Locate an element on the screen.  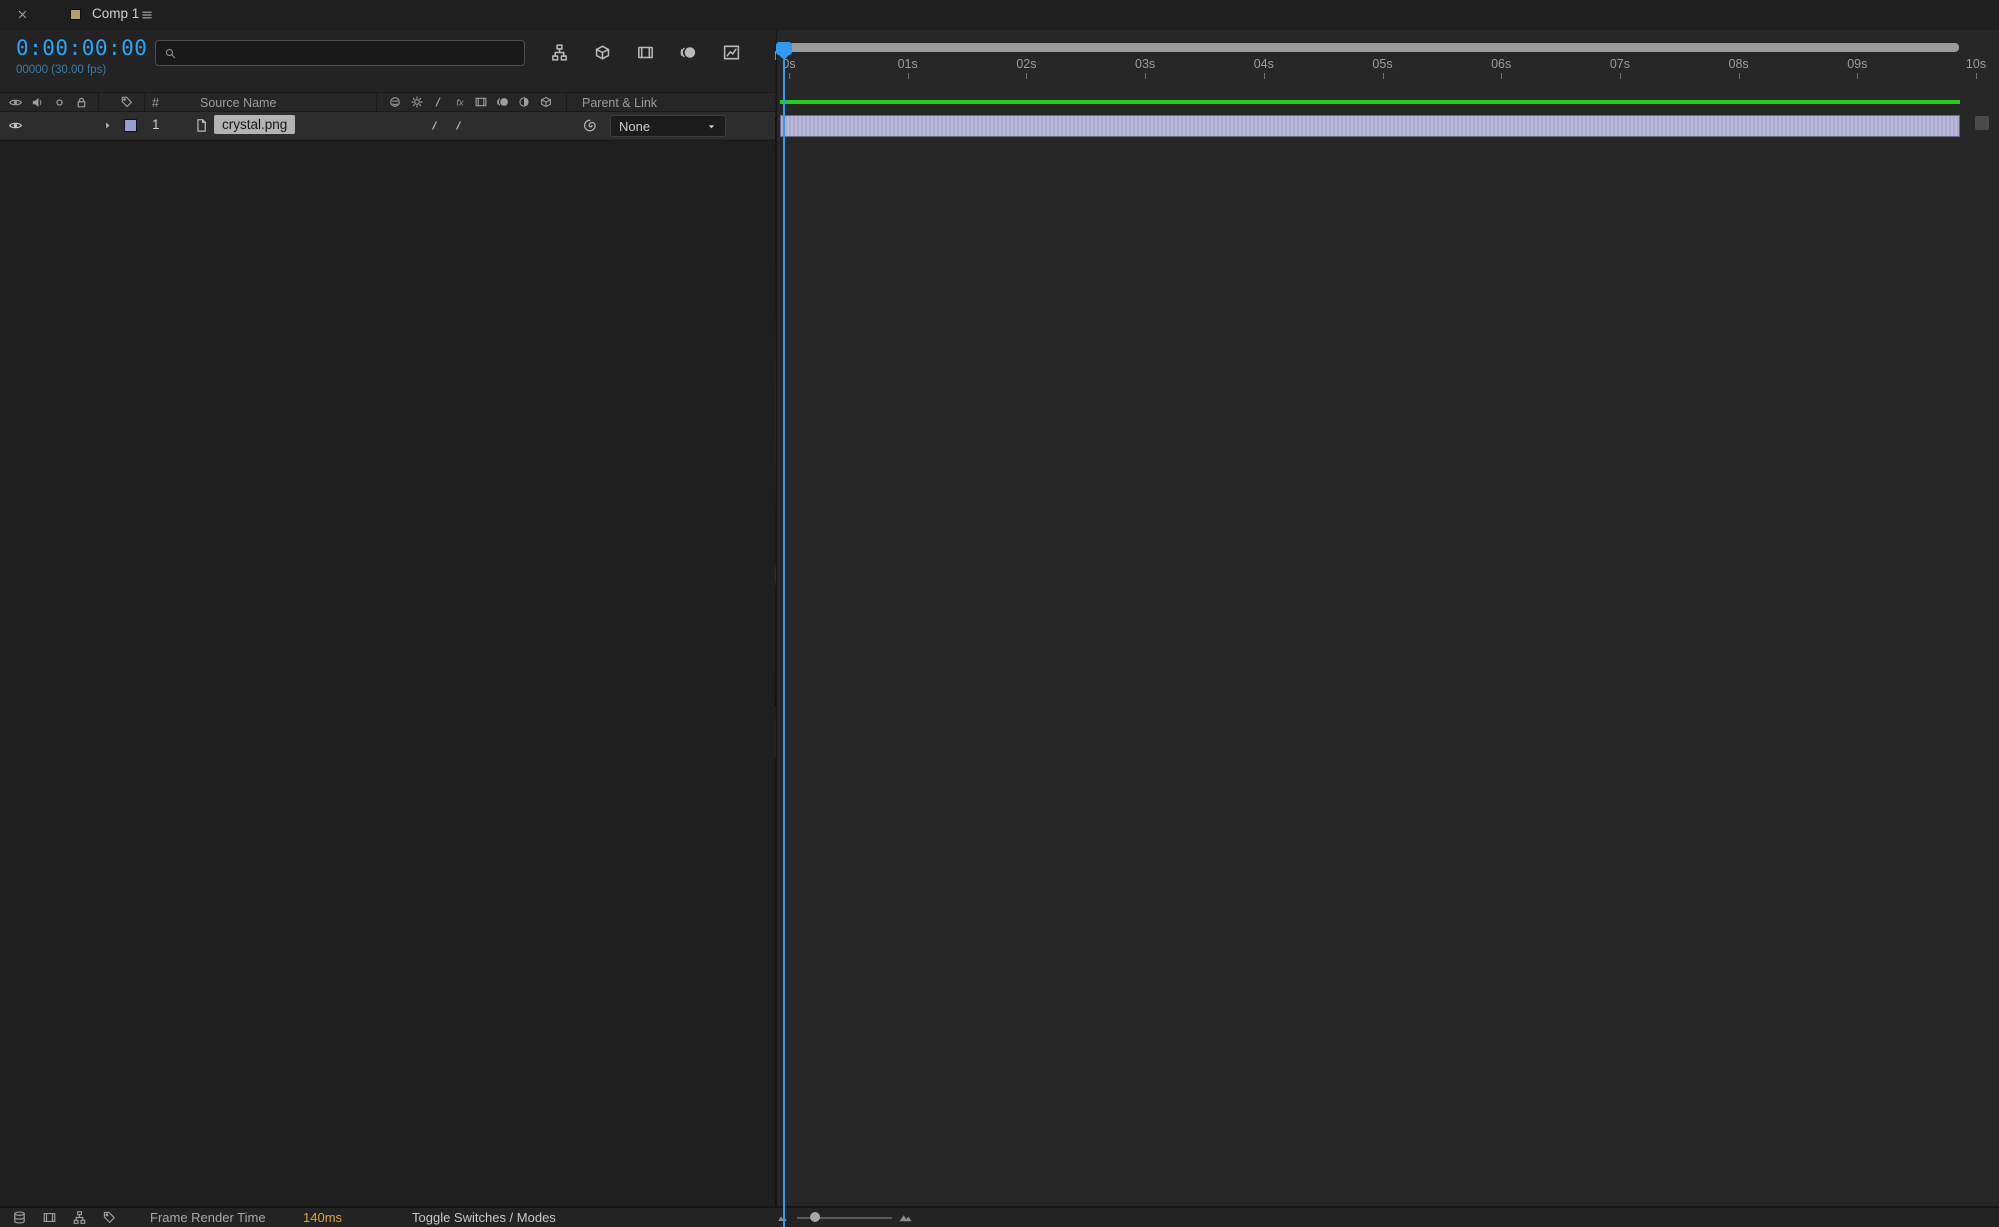
zoom-in-mountain-icon is located at coordinates (905, 1216).